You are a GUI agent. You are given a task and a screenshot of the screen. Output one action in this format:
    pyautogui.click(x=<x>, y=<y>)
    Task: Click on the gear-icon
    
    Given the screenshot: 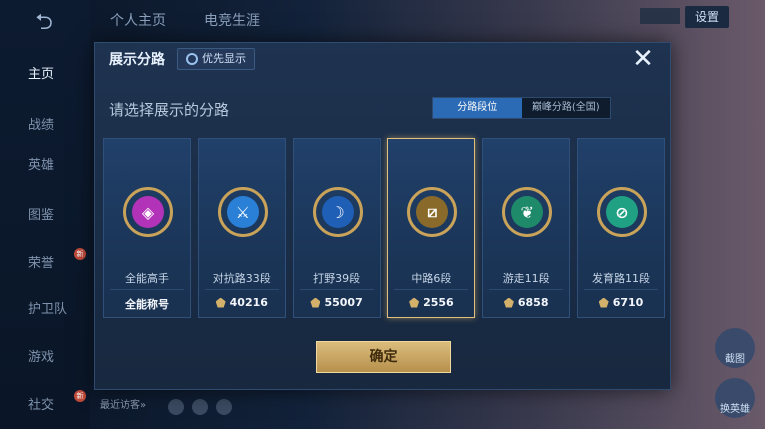 What is the action you would take?
    pyautogui.click(x=192, y=59)
    